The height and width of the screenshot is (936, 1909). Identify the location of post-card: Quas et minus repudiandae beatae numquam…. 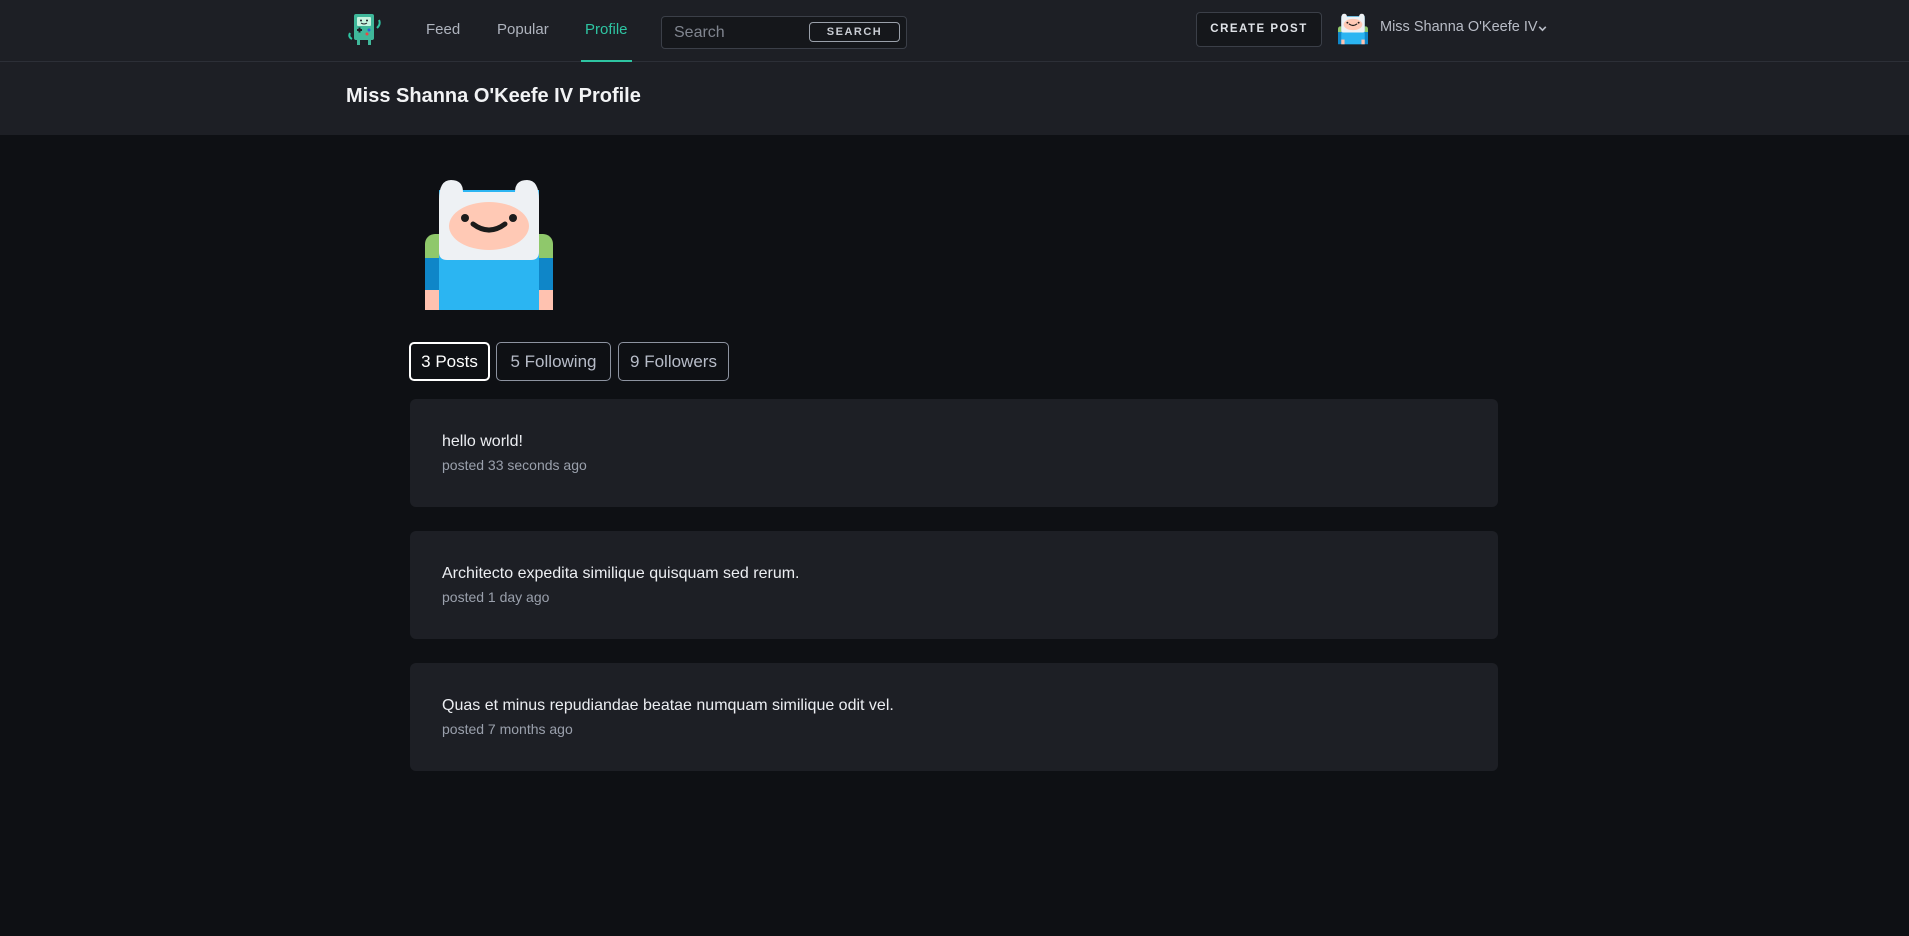
(954, 717).